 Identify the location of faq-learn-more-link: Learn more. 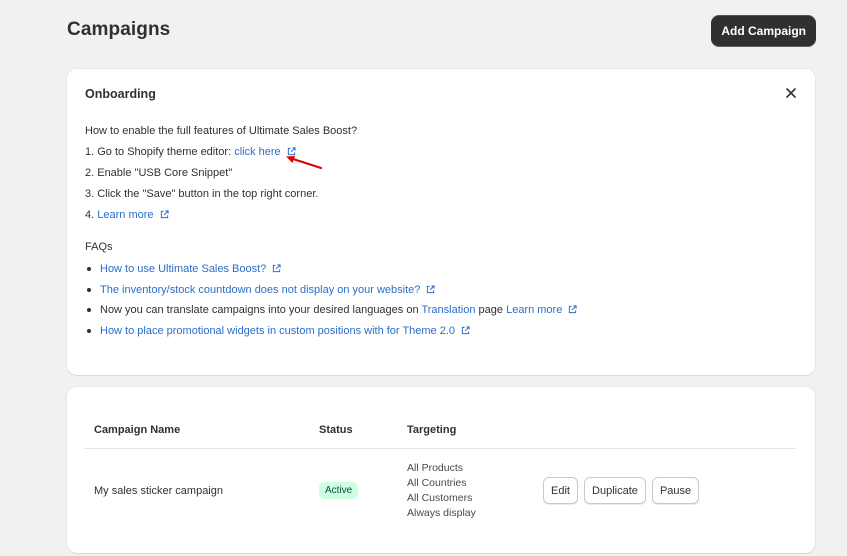
(534, 310).